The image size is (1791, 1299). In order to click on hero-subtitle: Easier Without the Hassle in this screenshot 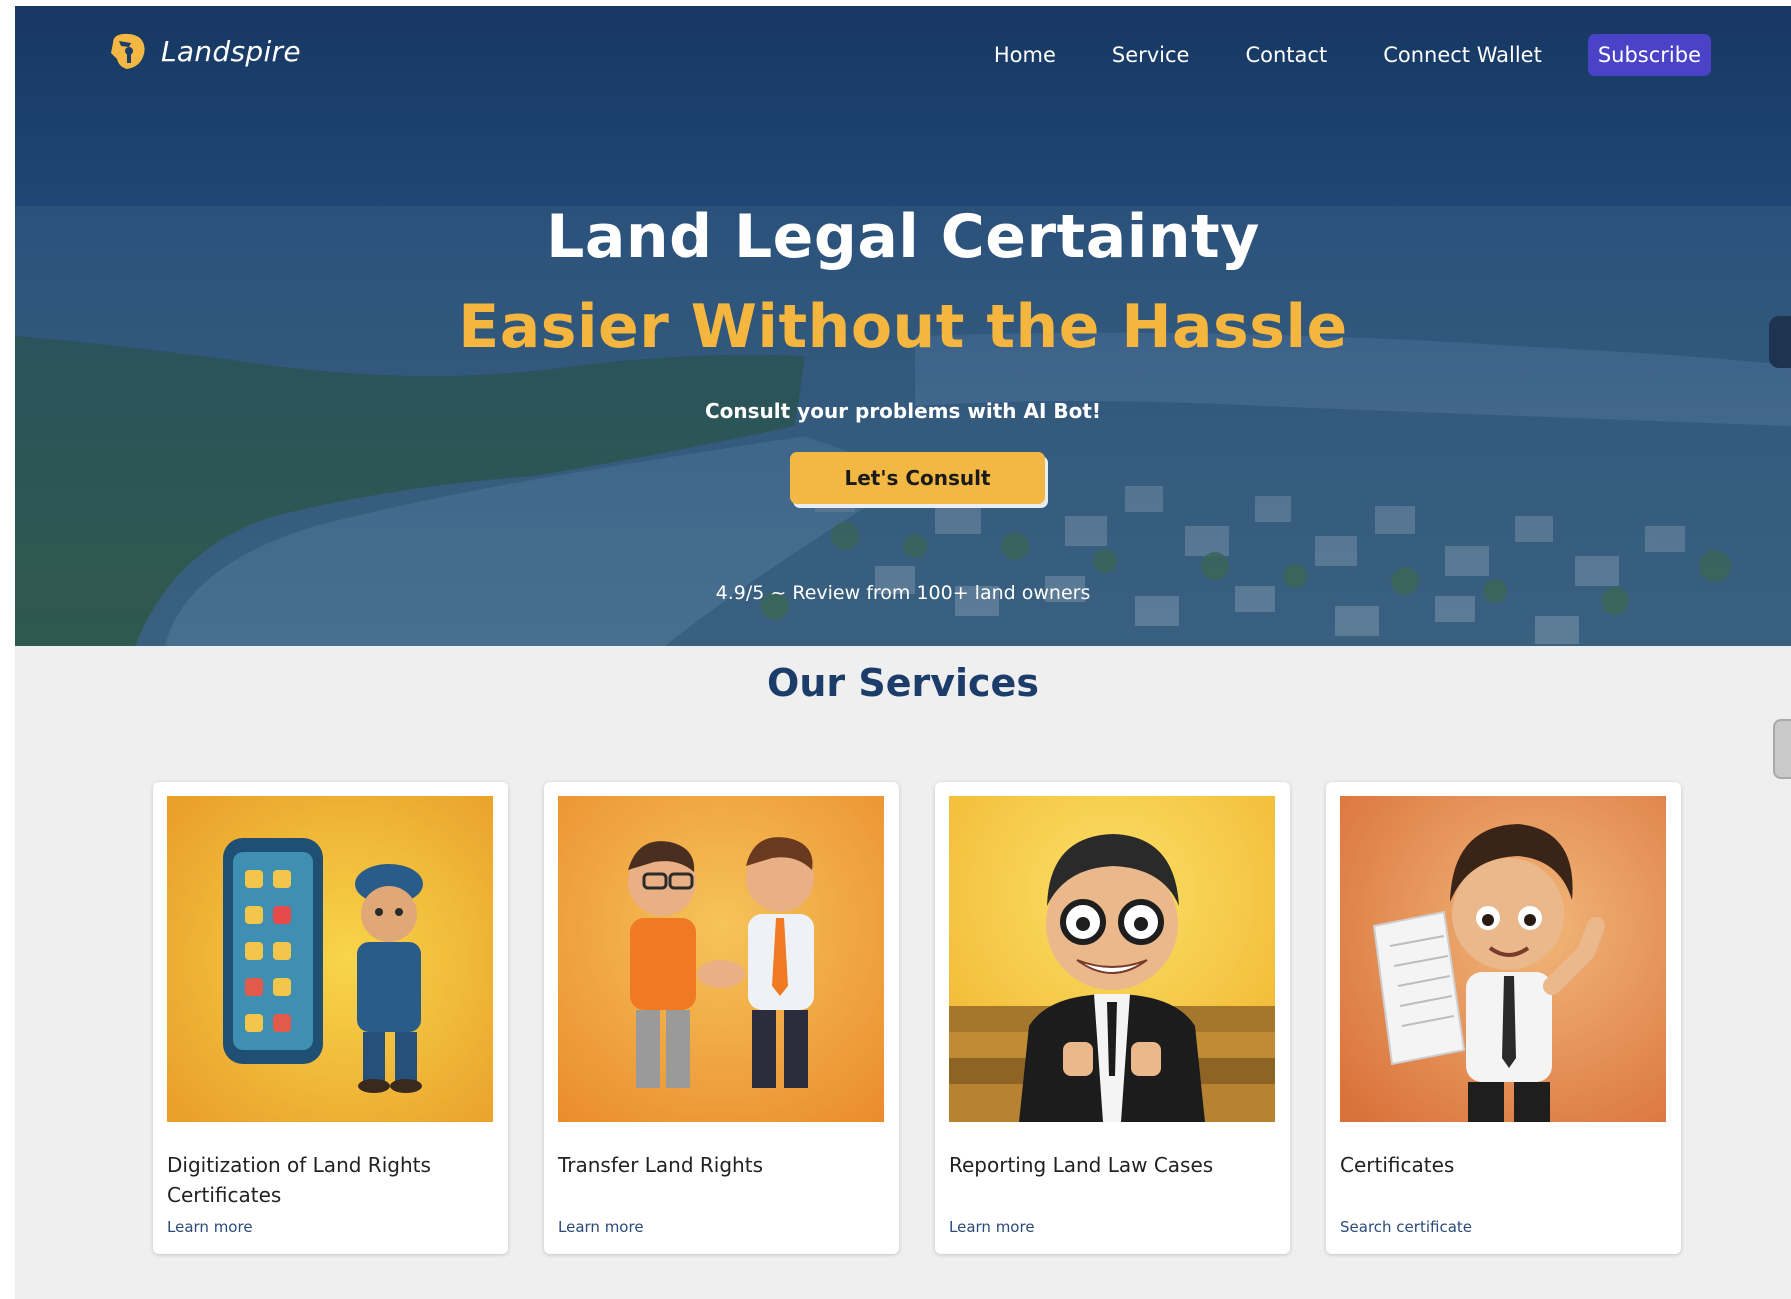, I will do `click(903, 327)`.